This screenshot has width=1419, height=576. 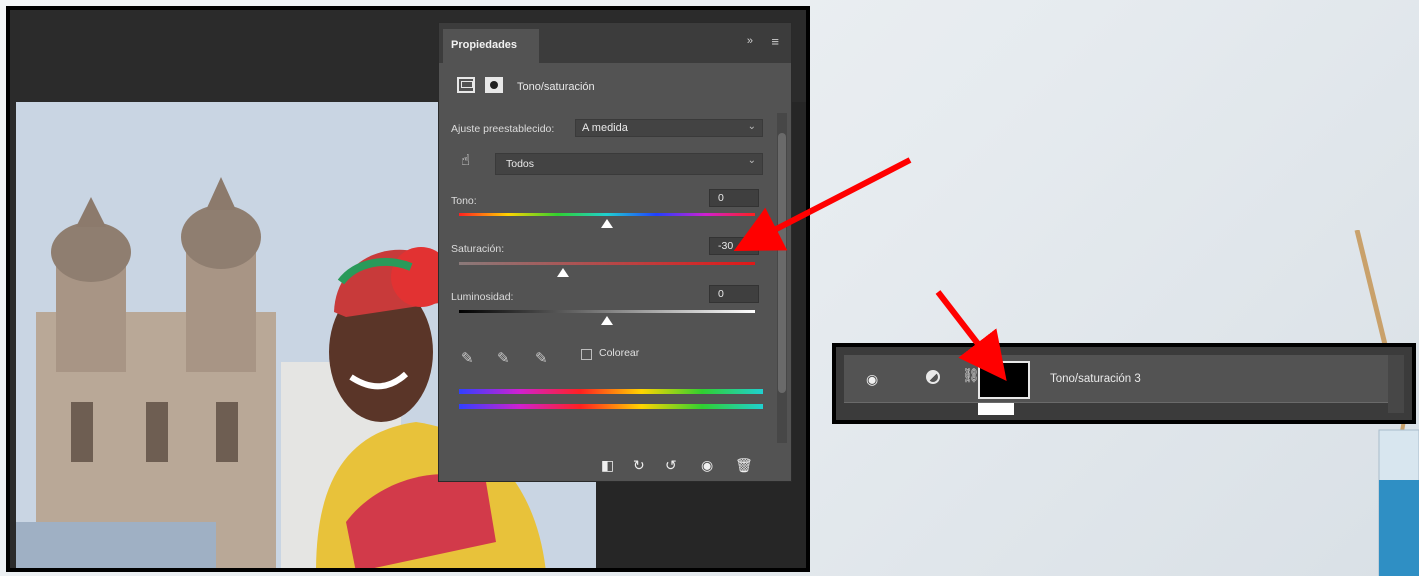 I want to click on layer-mask-thumbnail, so click(x=1004, y=380).